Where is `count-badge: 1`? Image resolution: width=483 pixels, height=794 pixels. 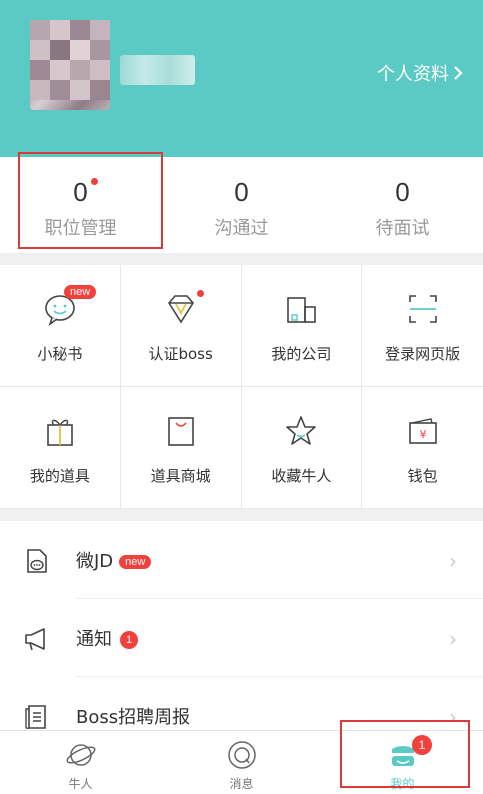 count-badge: 1 is located at coordinates (129, 640).